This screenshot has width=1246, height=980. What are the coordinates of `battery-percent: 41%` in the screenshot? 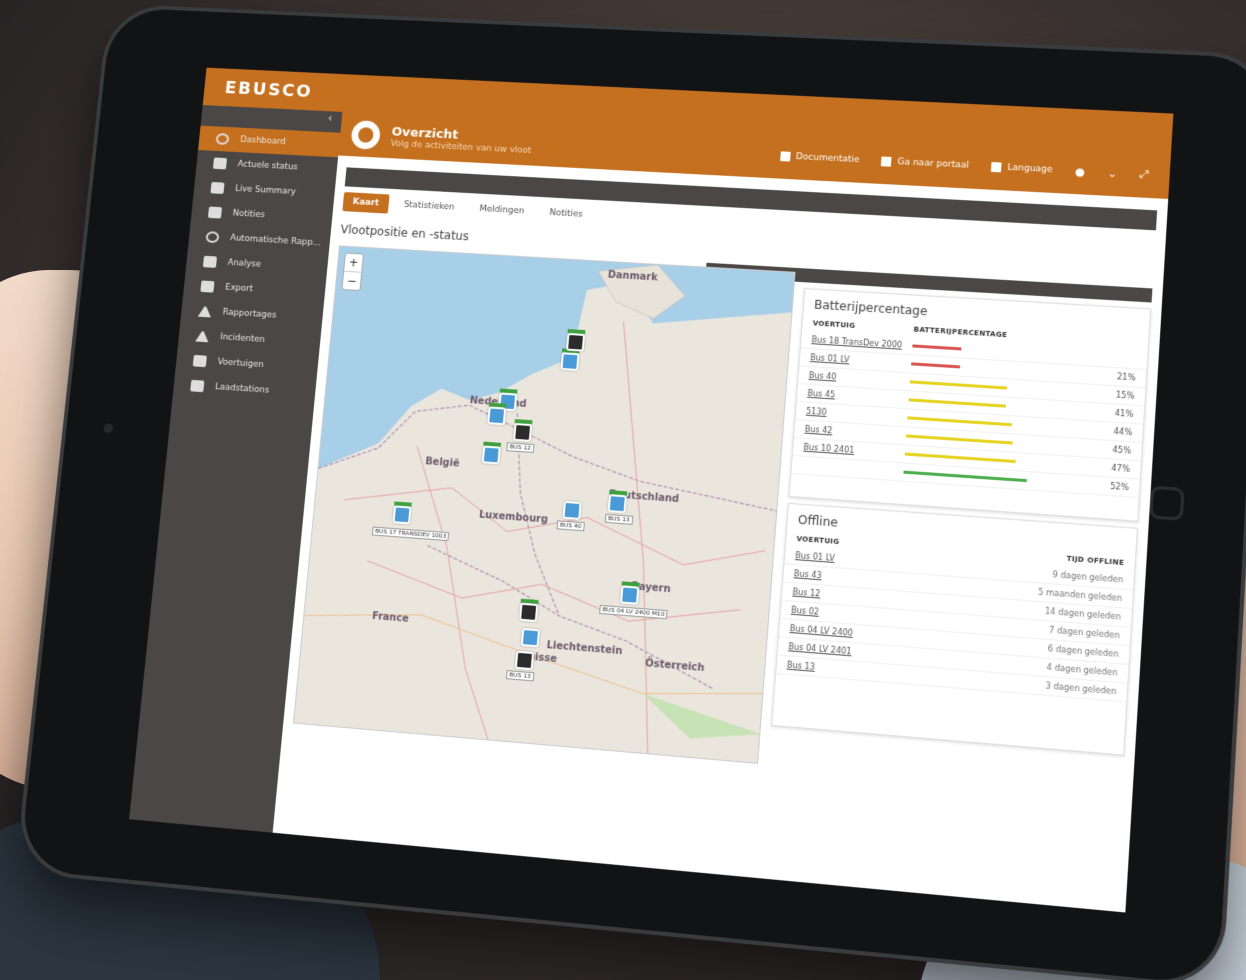 It's located at (1124, 413).